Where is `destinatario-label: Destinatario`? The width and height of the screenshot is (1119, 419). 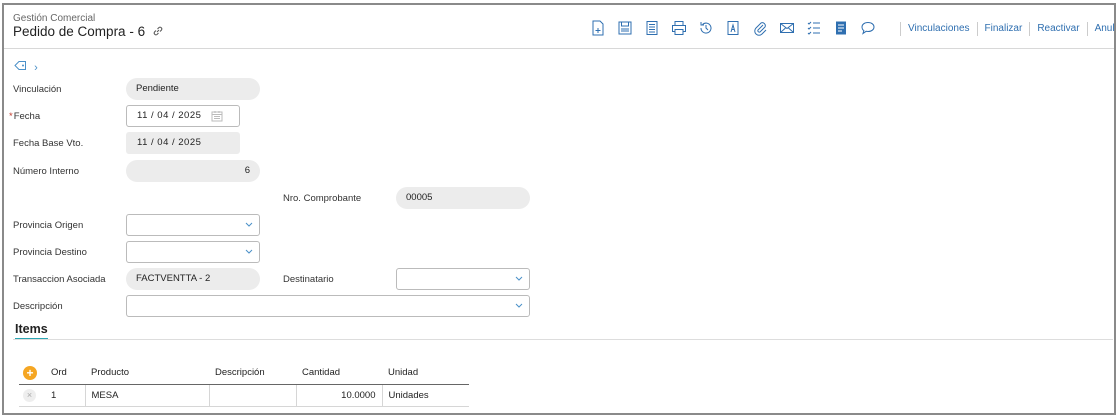 destinatario-label: Destinatario is located at coordinates (308, 279).